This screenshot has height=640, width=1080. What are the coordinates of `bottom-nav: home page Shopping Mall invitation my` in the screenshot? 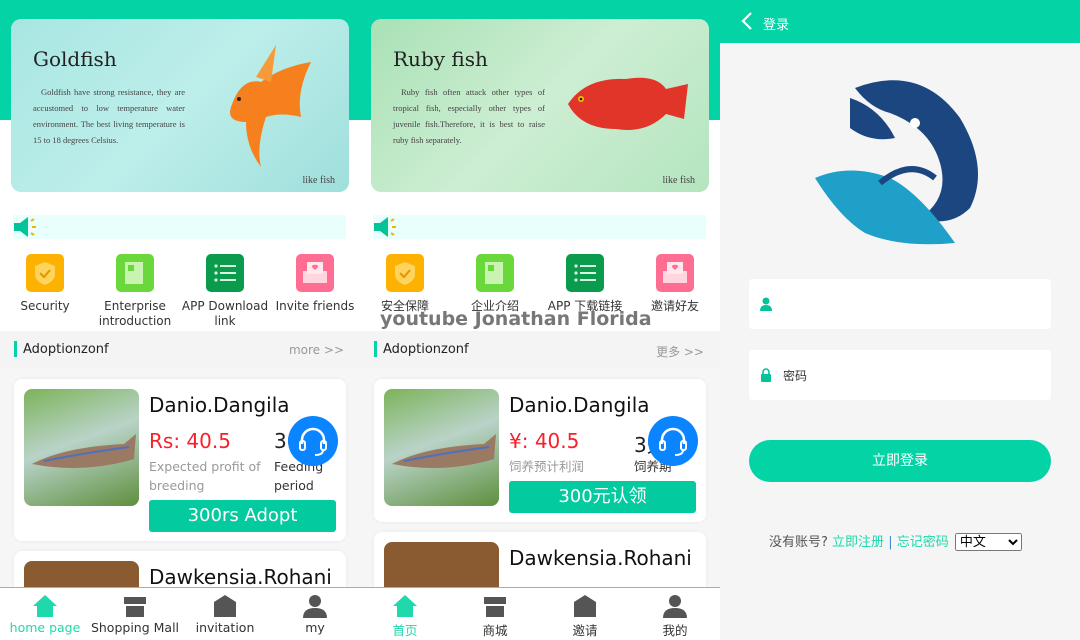 It's located at (180, 613).